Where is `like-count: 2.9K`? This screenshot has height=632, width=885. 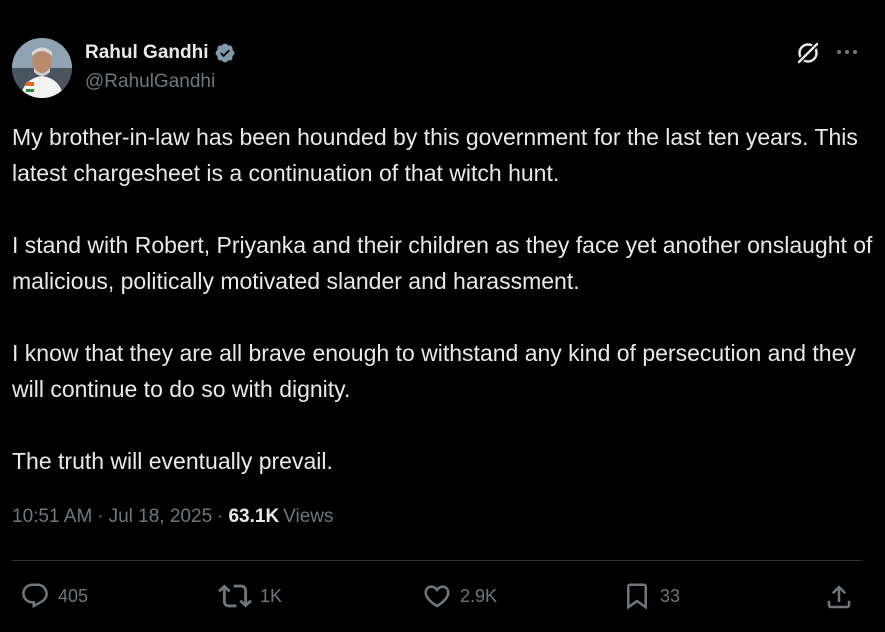
like-count: 2.9K is located at coordinates (479, 595).